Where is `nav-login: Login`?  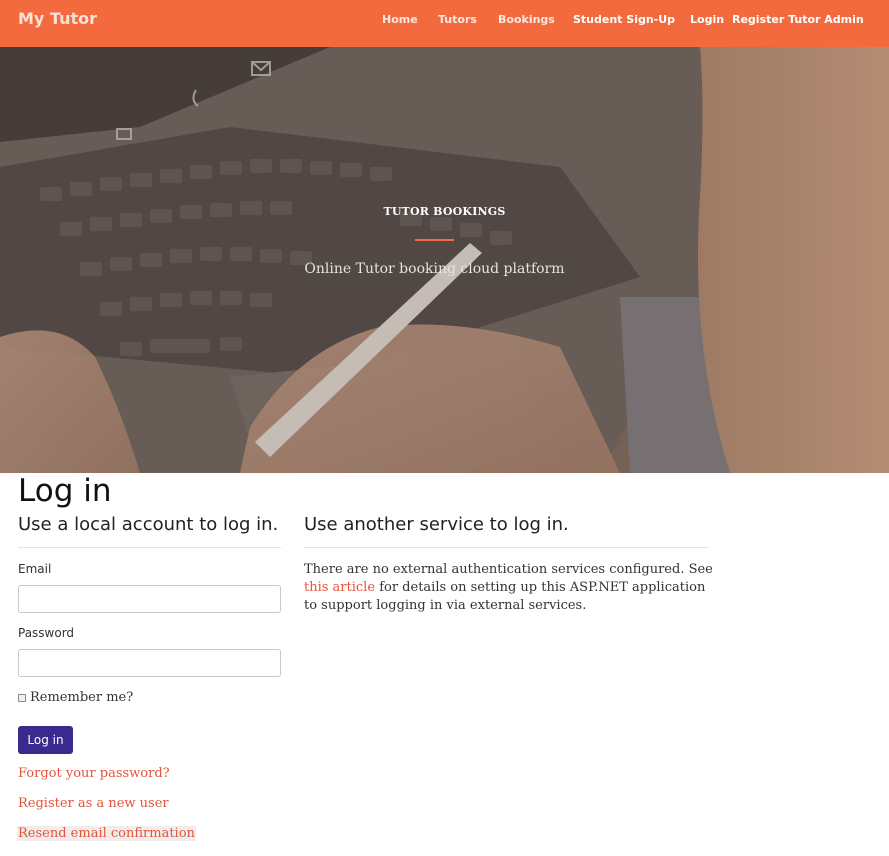
nav-login: Login is located at coordinates (707, 19).